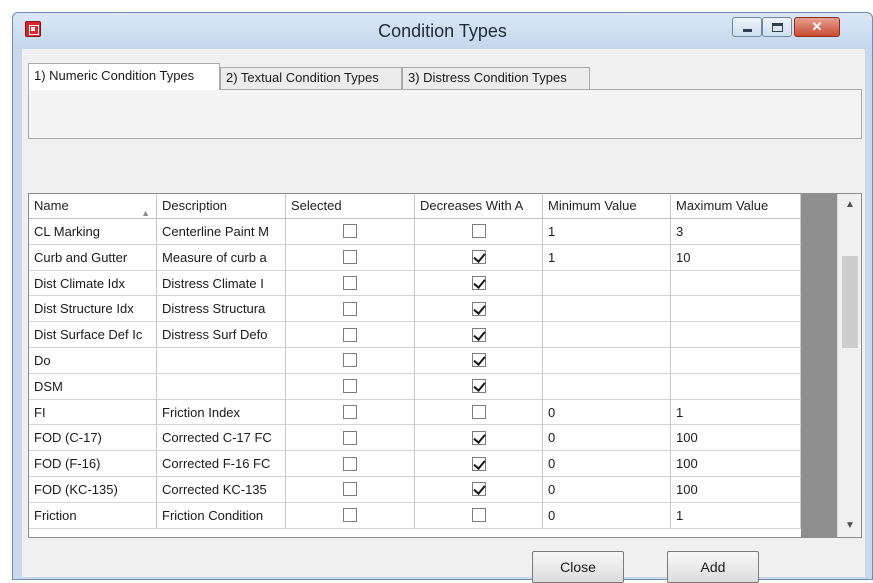  What do you see at coordinates (415, 464) in the screenshot?
I see `table-row: FOD (F-16) Corrected F-16 FC 0 100` at bounding box center [415, 464].